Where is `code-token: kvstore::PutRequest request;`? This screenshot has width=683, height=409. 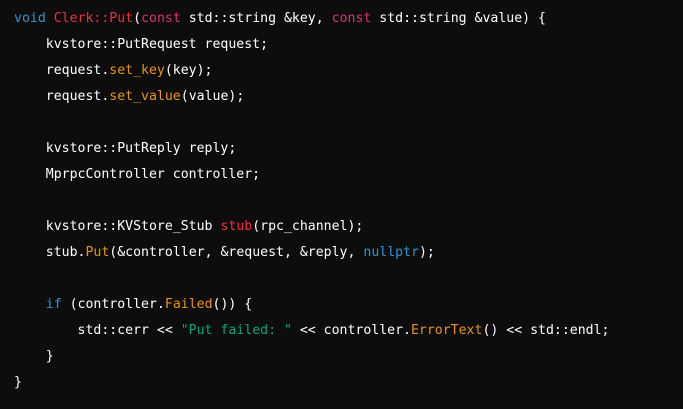
code-token: kvstore::PutRequest request; is located at coordinates (141, 44).